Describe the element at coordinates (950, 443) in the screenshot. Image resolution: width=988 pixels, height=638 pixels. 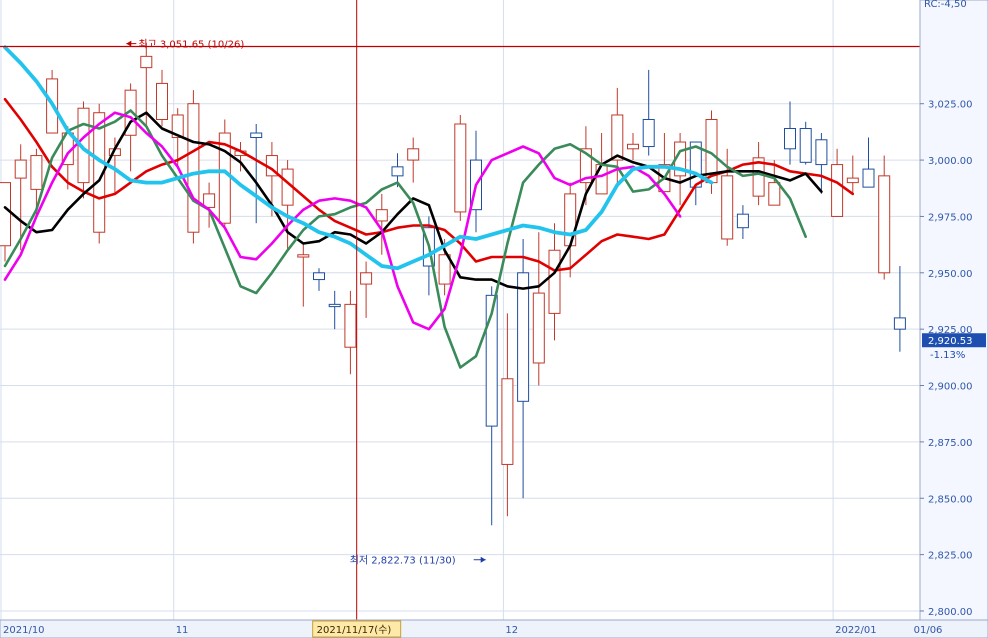
I see `y-tick-label: 2,875.00` at that location.